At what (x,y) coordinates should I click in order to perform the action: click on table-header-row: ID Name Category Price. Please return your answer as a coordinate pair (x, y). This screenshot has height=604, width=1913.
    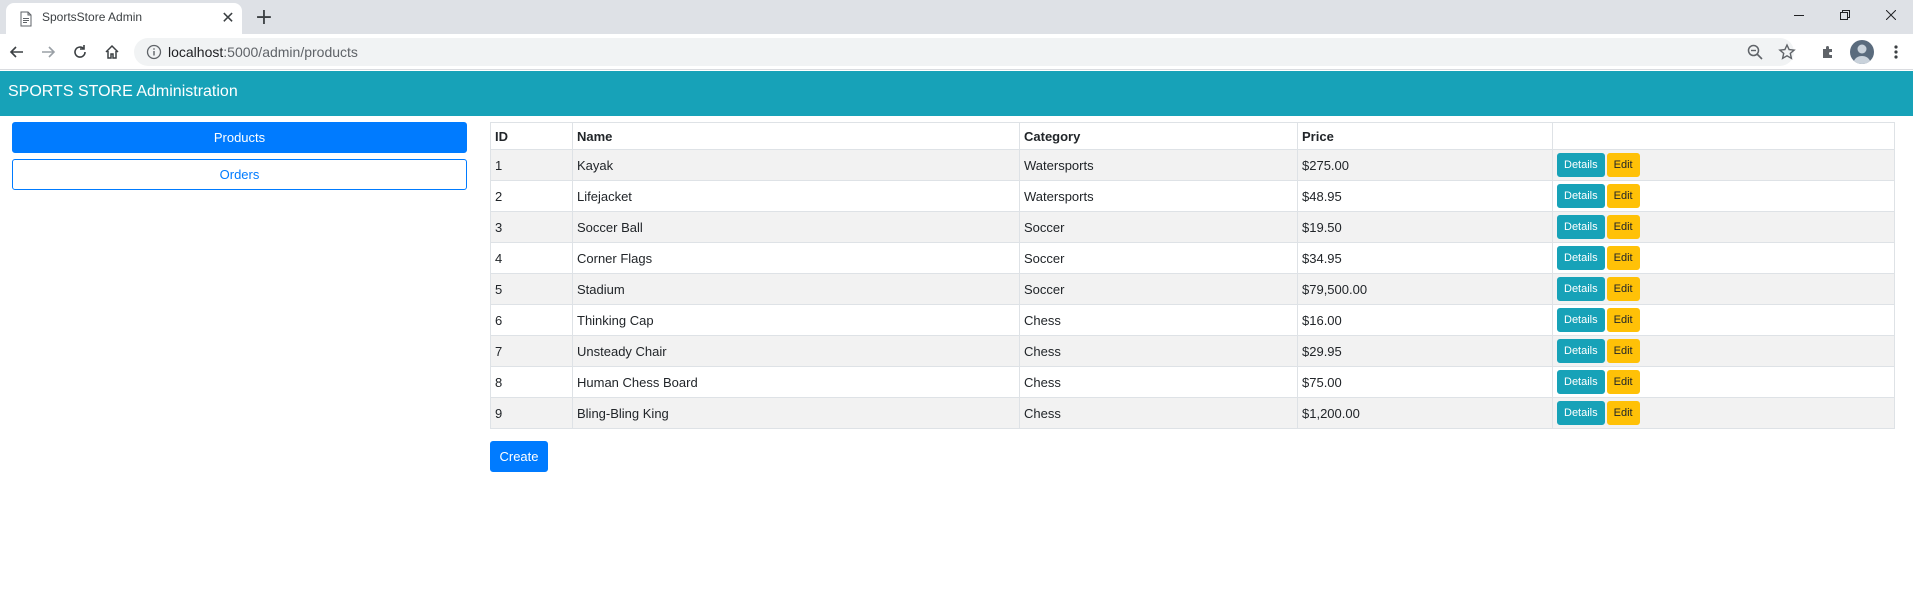
    Looking at the image, I should click on (1192, 136).